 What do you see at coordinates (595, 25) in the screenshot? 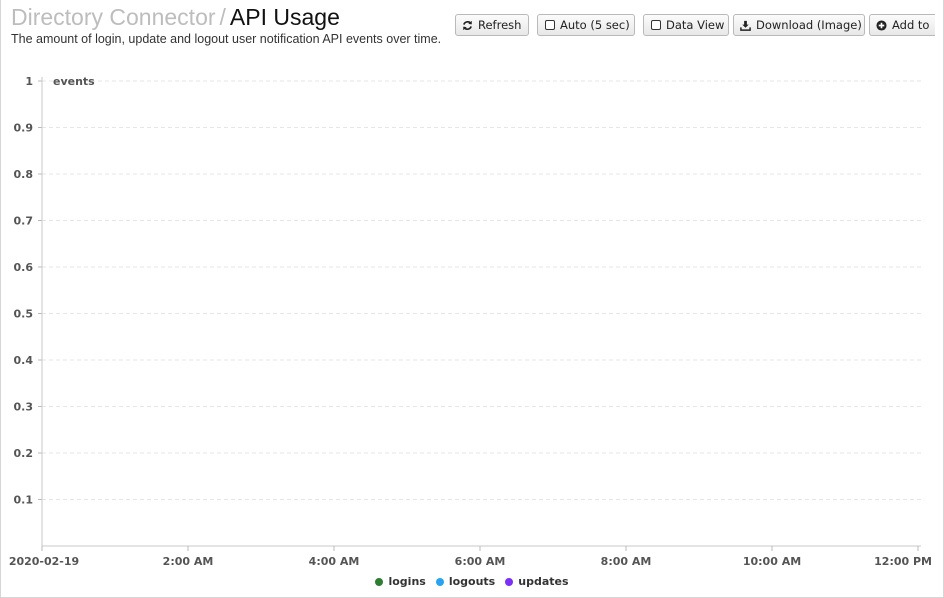
I see `auto-refresh-label: Auto (5 sec)` at bounding box center [595, 25].